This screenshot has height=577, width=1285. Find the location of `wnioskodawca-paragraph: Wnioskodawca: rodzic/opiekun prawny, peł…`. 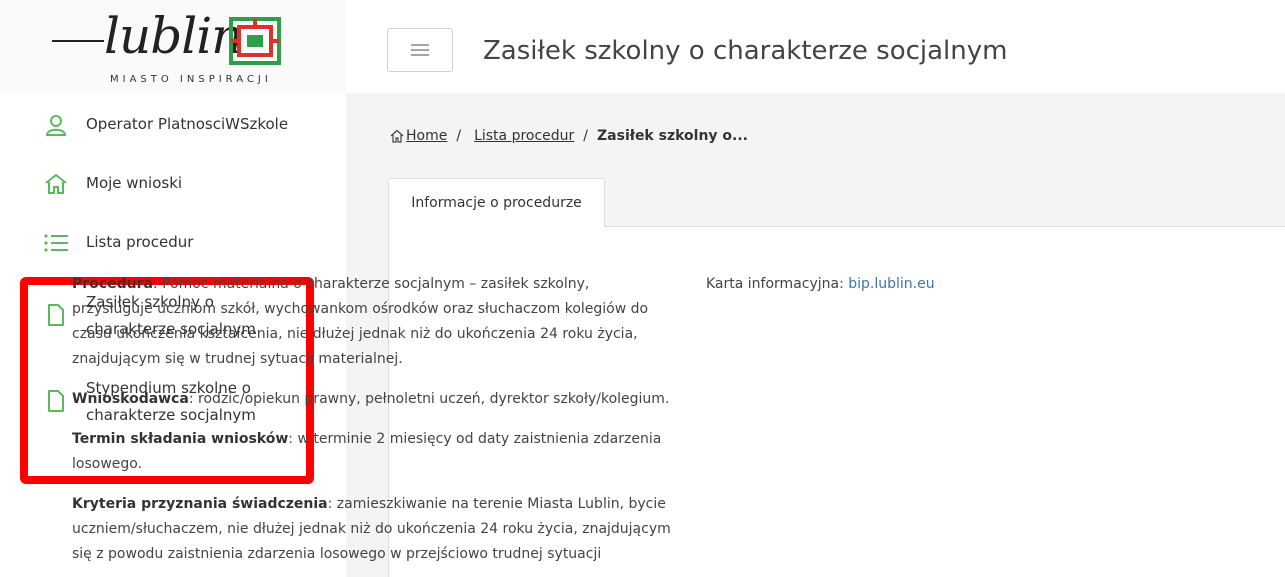

wnioskodawca-paragraph: Wnioskodawca: rodzic/opiekun prawny, peł… is located at coordinates (371, 399).